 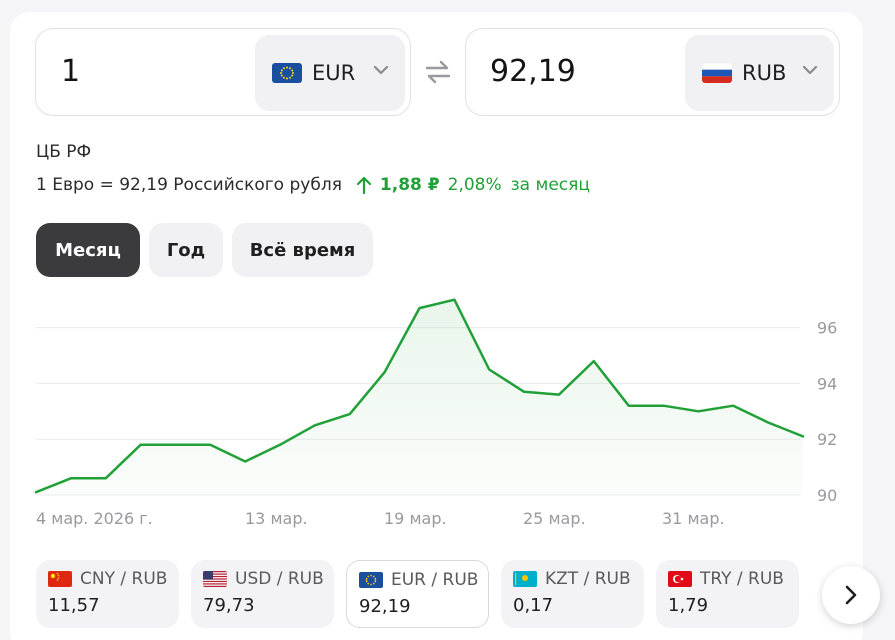 What do you see at coordinates (764, 73) in the screenshot?
I see `to-currency-code: RUB` at bounding box center [764, 73].